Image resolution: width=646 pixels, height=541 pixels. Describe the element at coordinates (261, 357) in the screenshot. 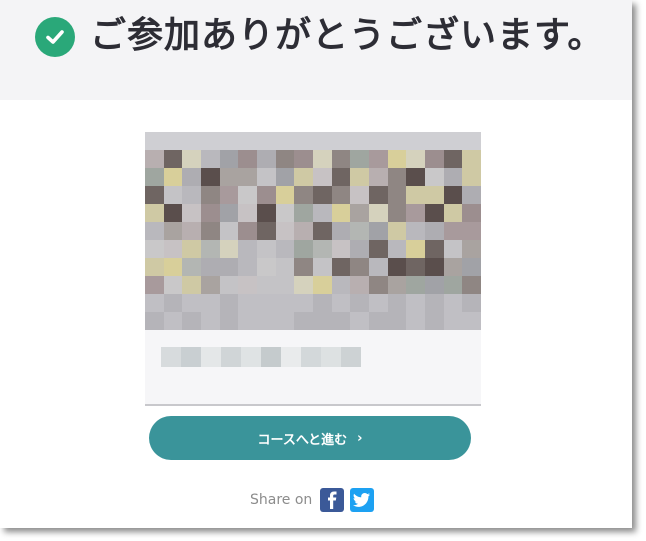

I see `course-title-blurred` at that location.